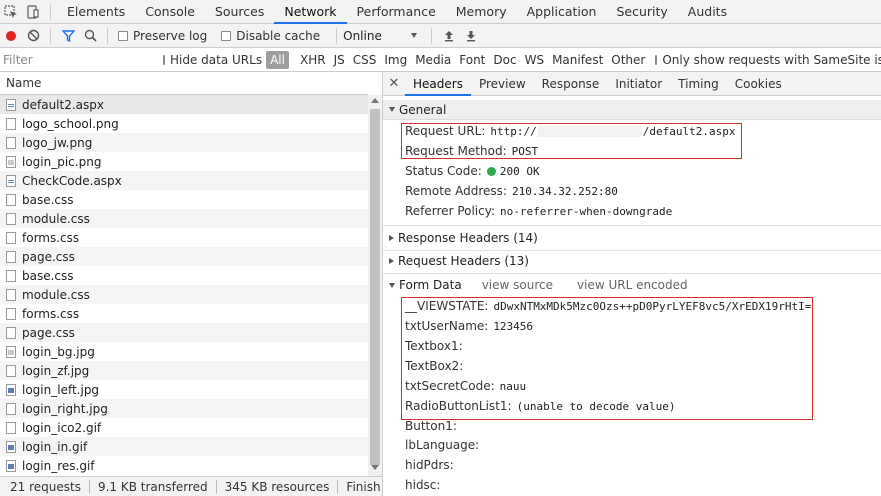 The width and height of the screenshot is (881, 496). What do you see at coordinates (184, 370) in the screenshot?
I see `request-row: login_zf.jpg` at bounding box center [184, 370].